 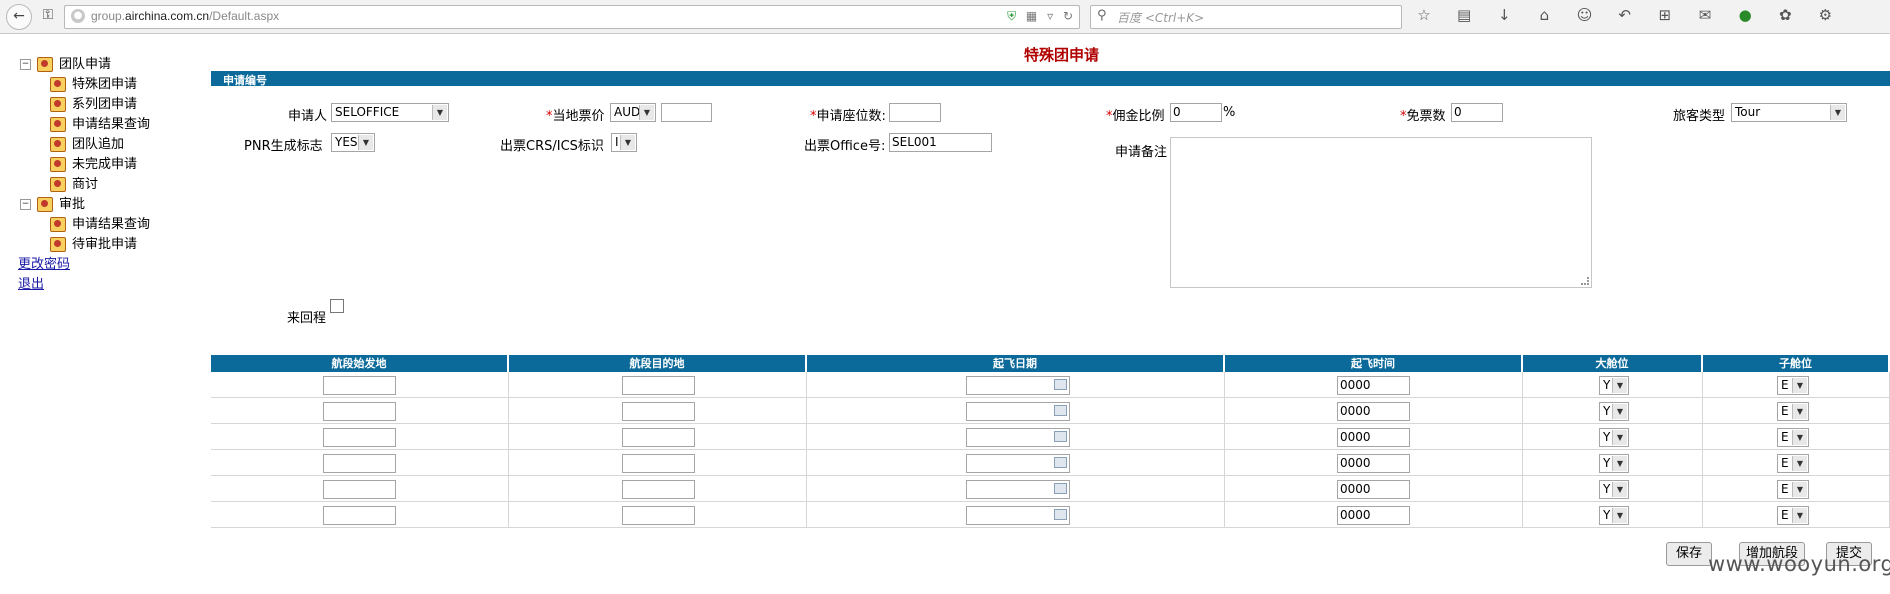 What do you see at coordinates (1246, 17) in the screenshot?
I see `search-bar: ⚲ 百度 <Ctrl+K>` at bounding box center [1246, 17].